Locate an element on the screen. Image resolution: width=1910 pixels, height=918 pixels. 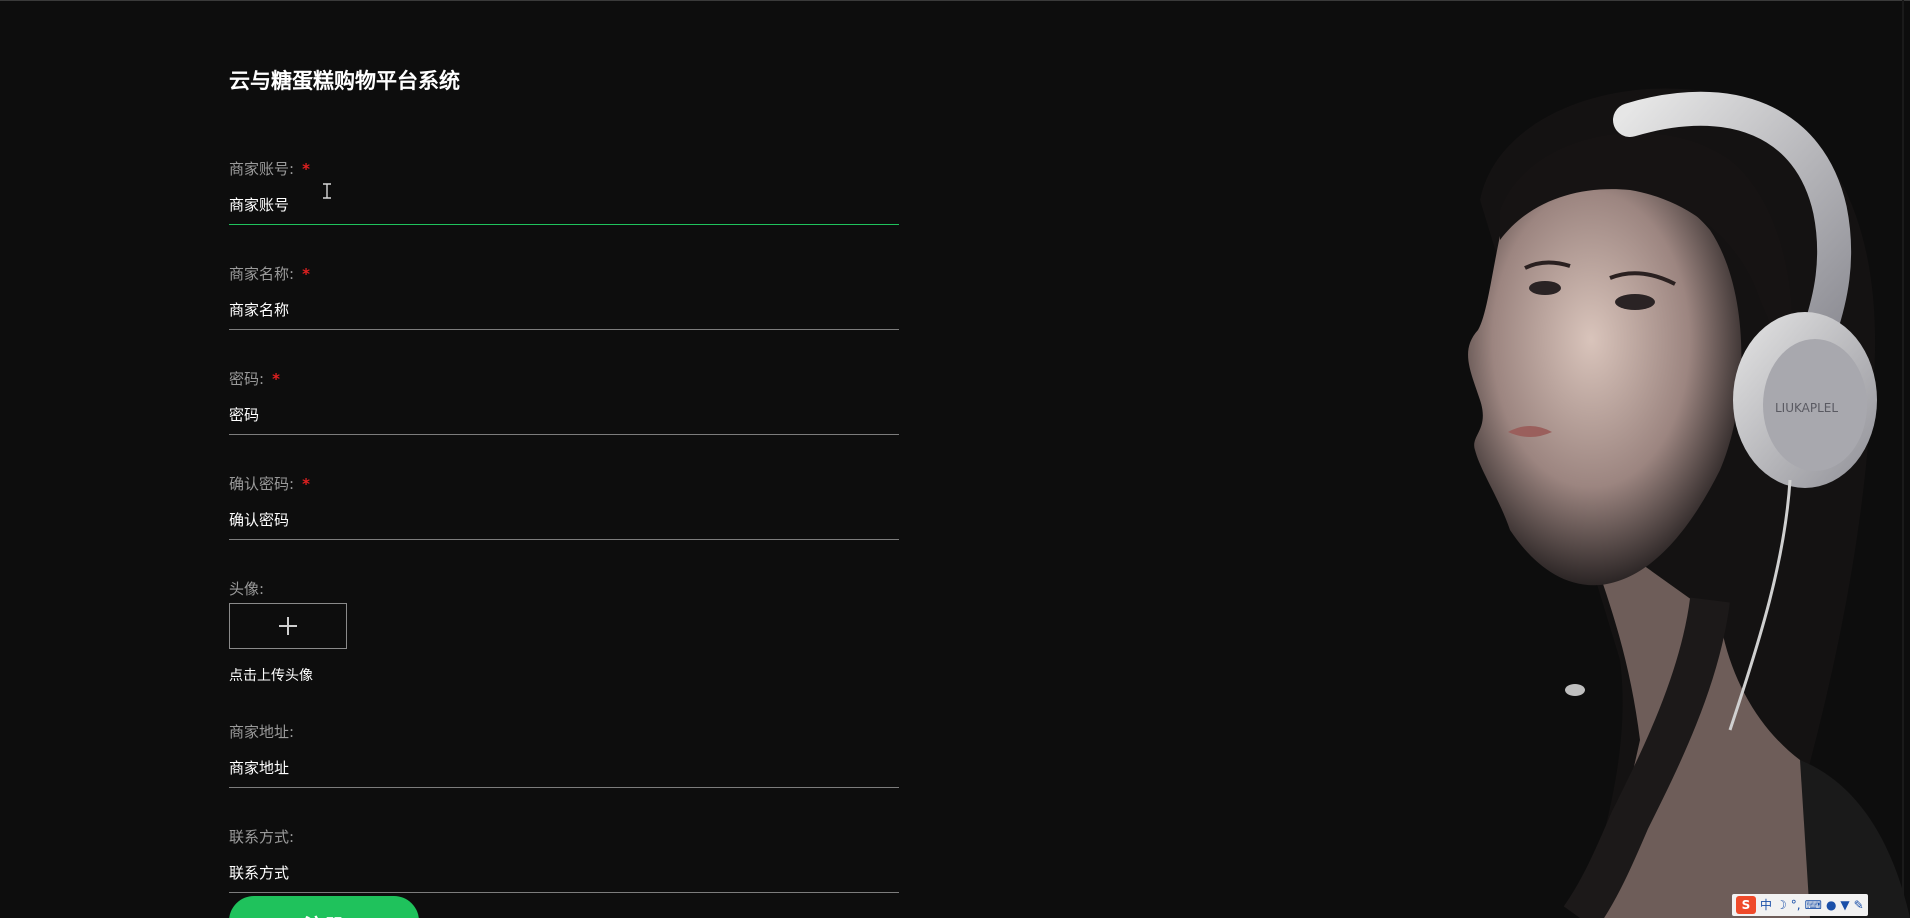
password-label-text: 密码: is located at coordinates (247, 379).